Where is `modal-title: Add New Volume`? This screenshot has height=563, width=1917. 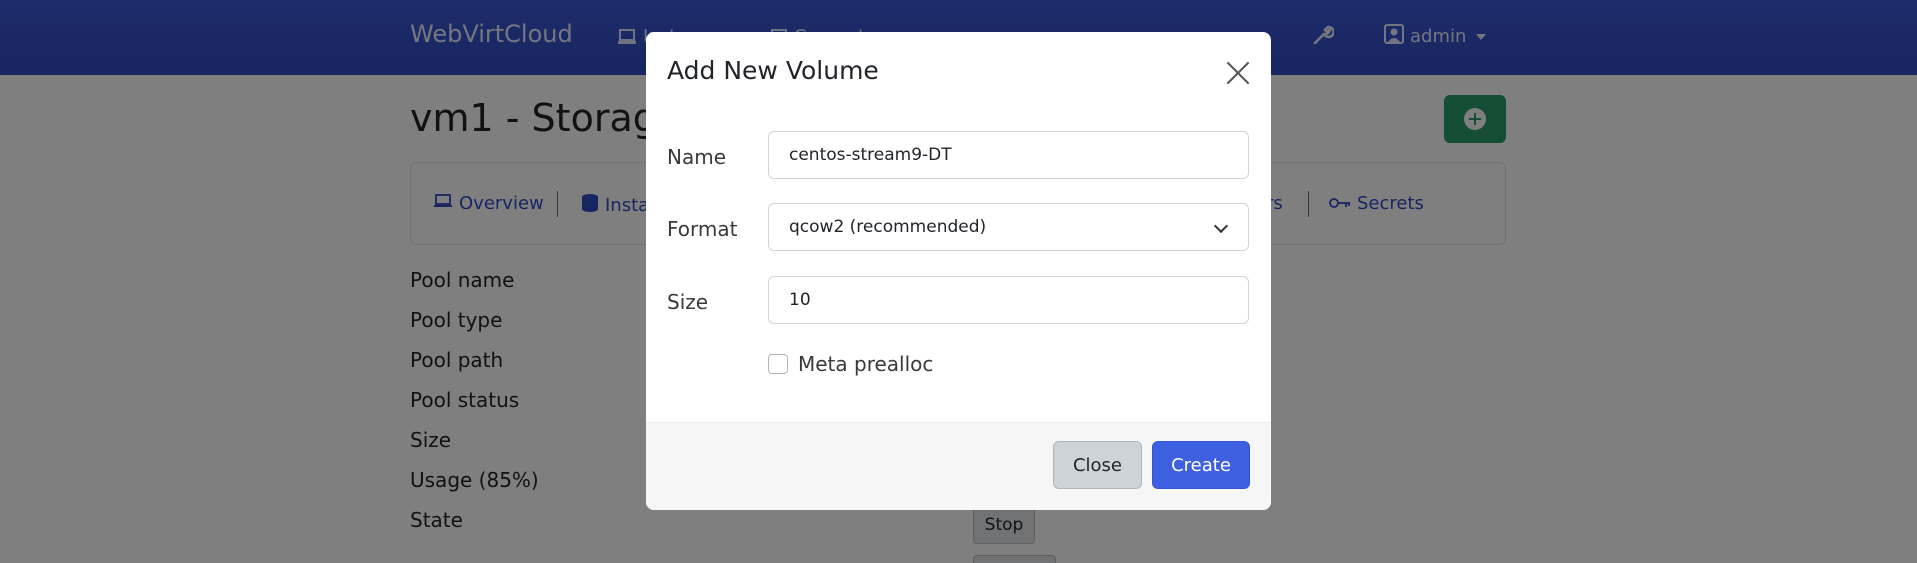 modal-title: Add New Volume is located at coordinates (773, 70).